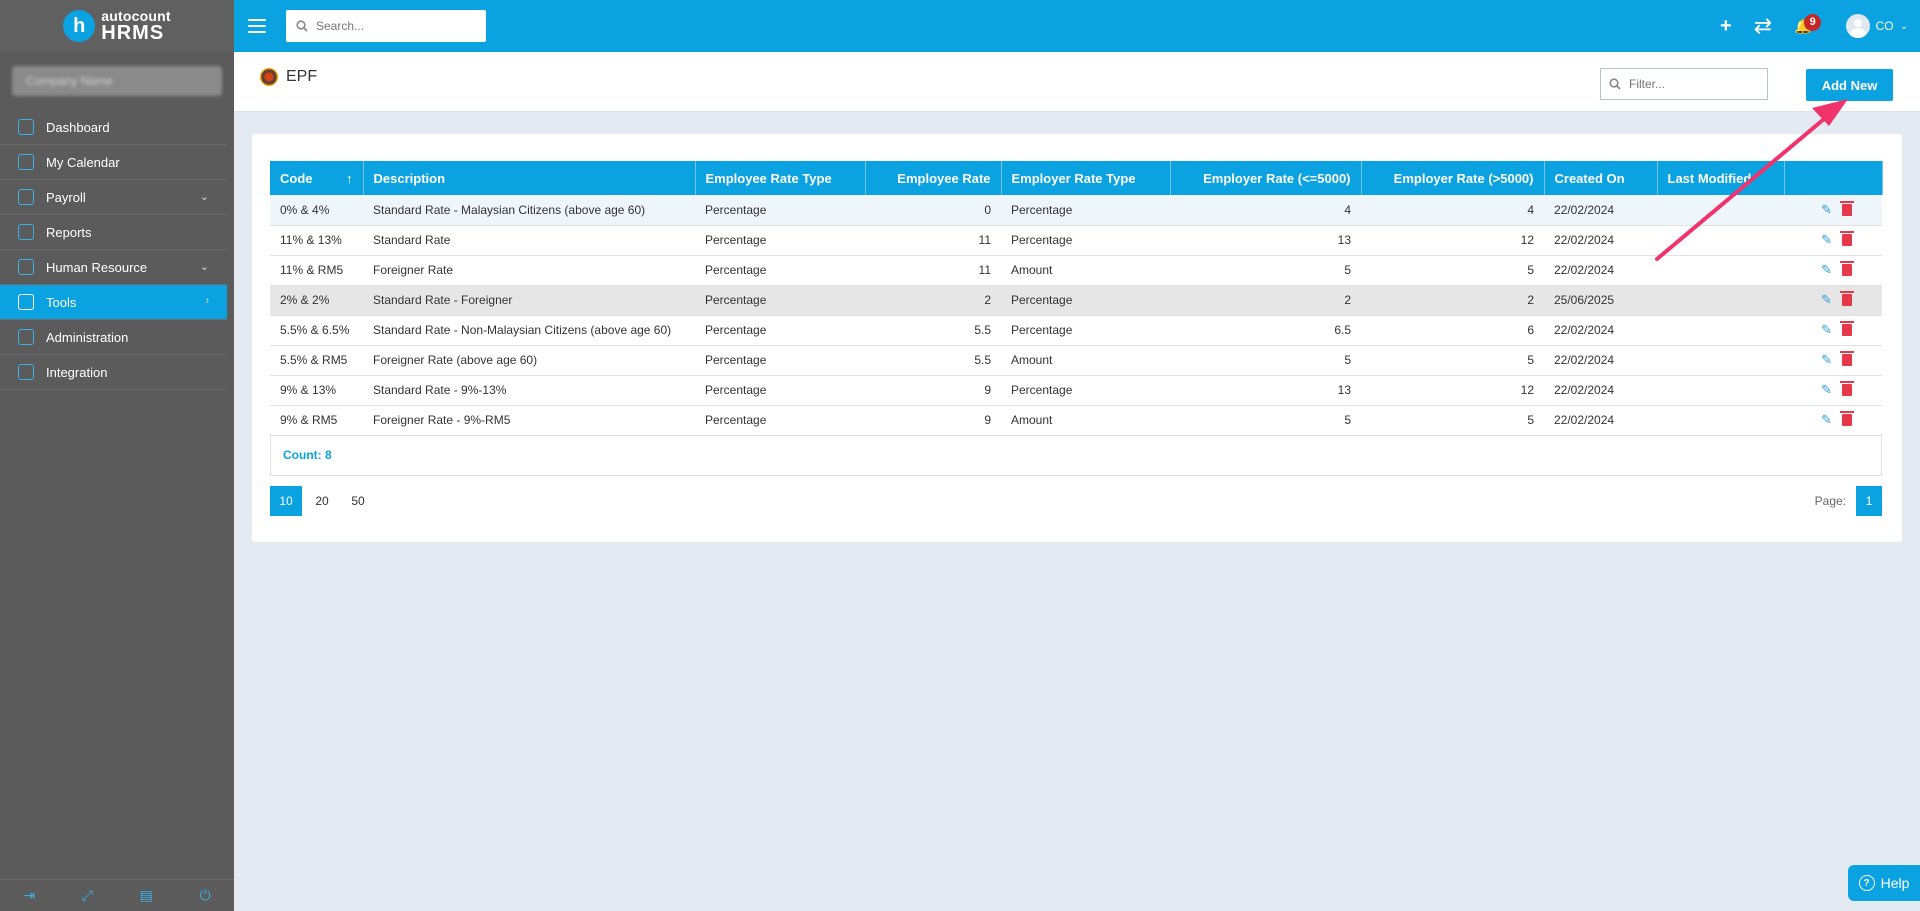  Describe the element at coordinates (316, 240) in the screenshot. I see `table-cell: 11% & 13%` at that location.